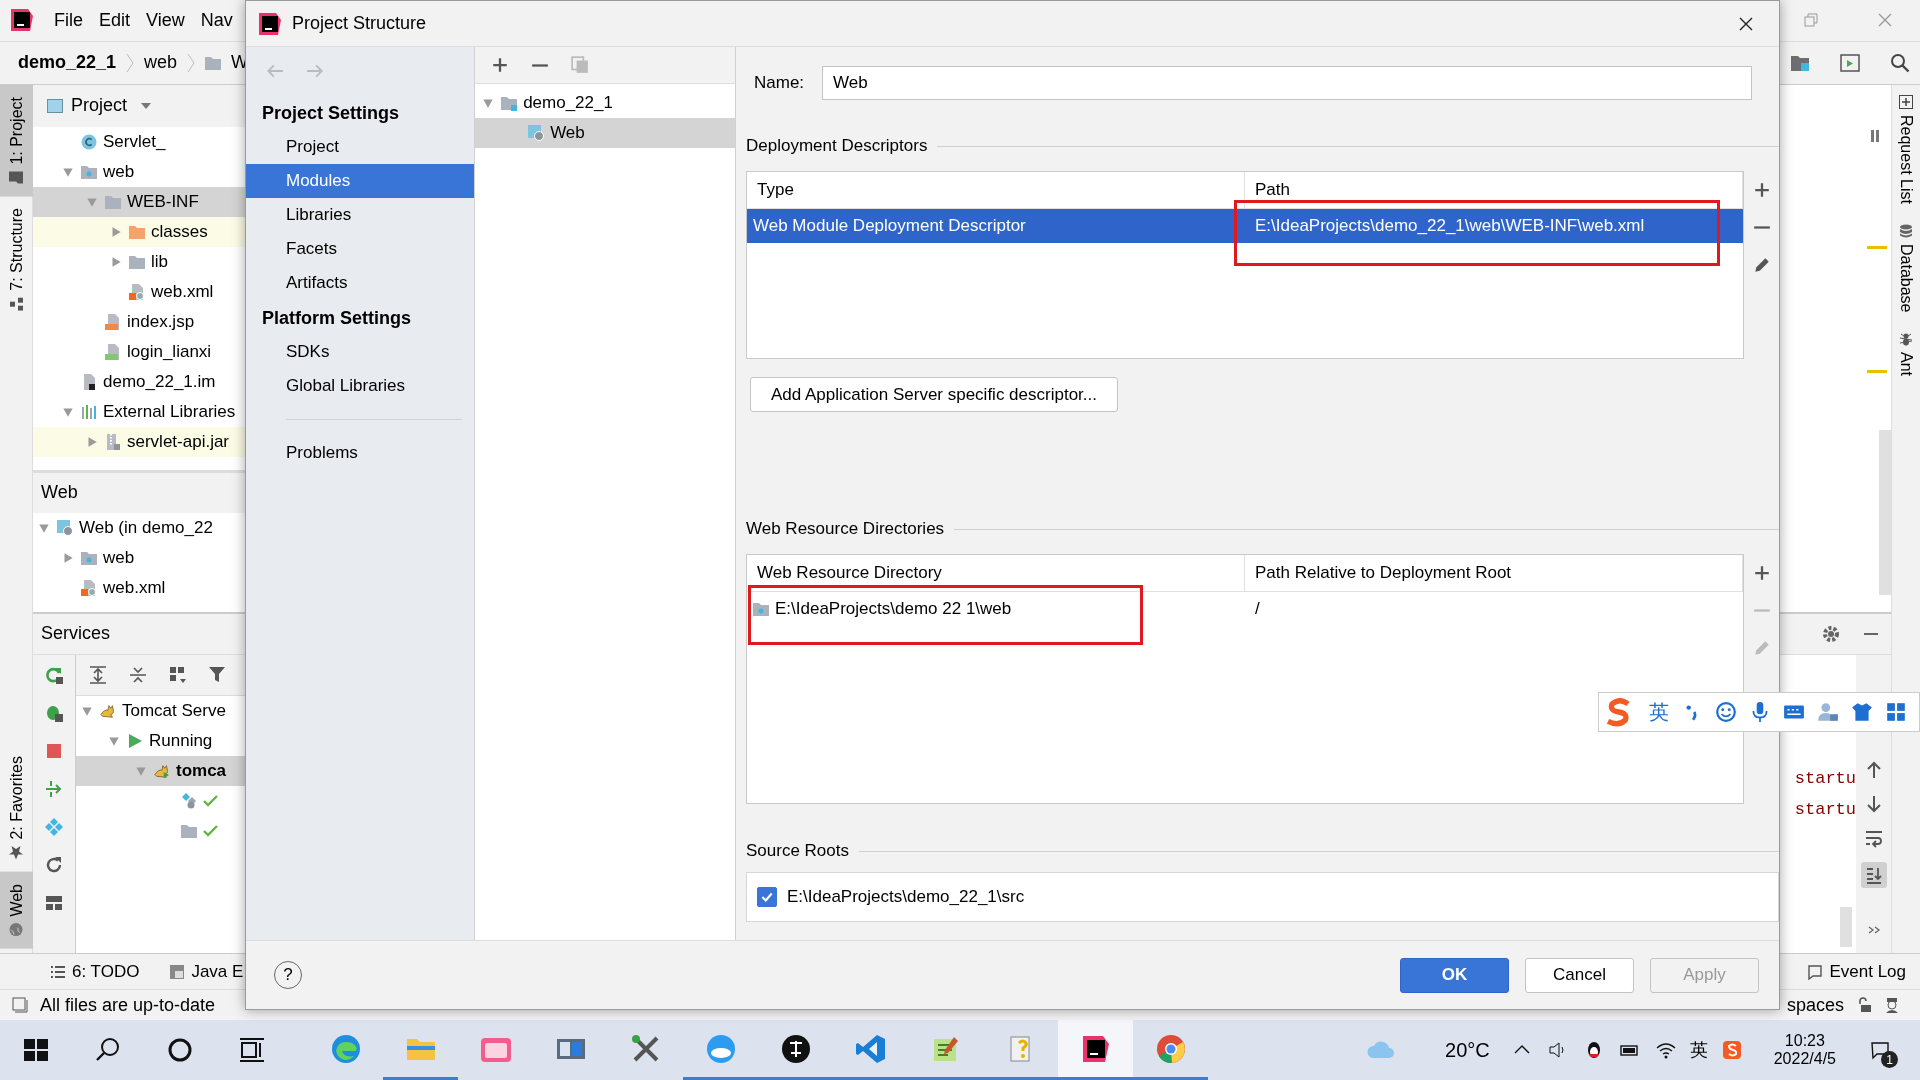 The image size is (1920, 1080). Describe the element at coordinates (1761, 265) in the screenshot. I see `edit-button` at that location.